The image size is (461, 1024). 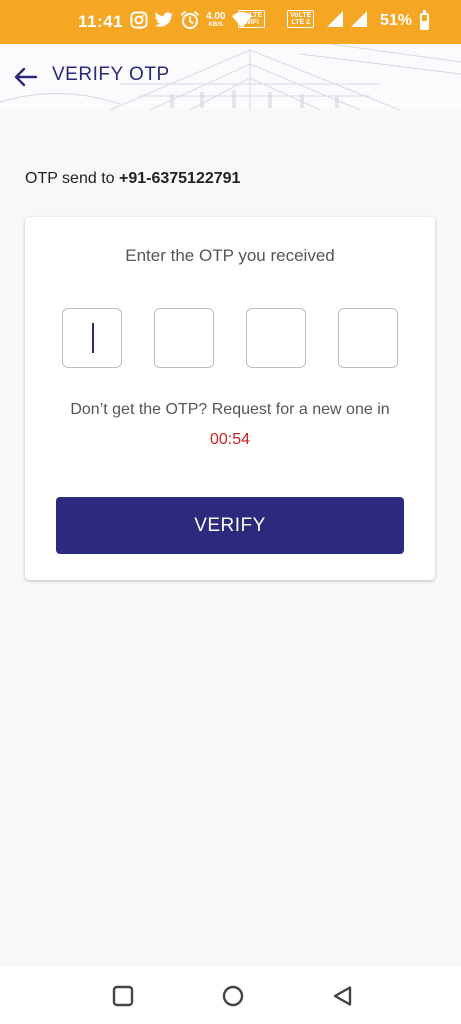 What do you see at coordinates (300, 22) in the screenshot?
I see `chip-2-bottom: LTE 2` at bounding box center [300, 22].